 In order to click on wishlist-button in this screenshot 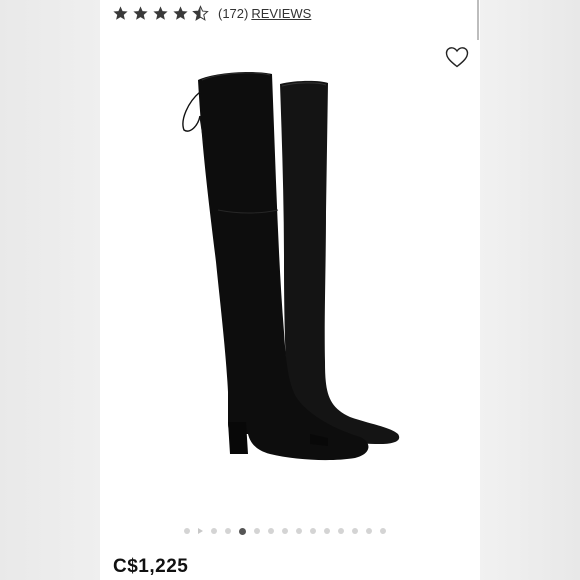, I will do `click(457, 59)`.